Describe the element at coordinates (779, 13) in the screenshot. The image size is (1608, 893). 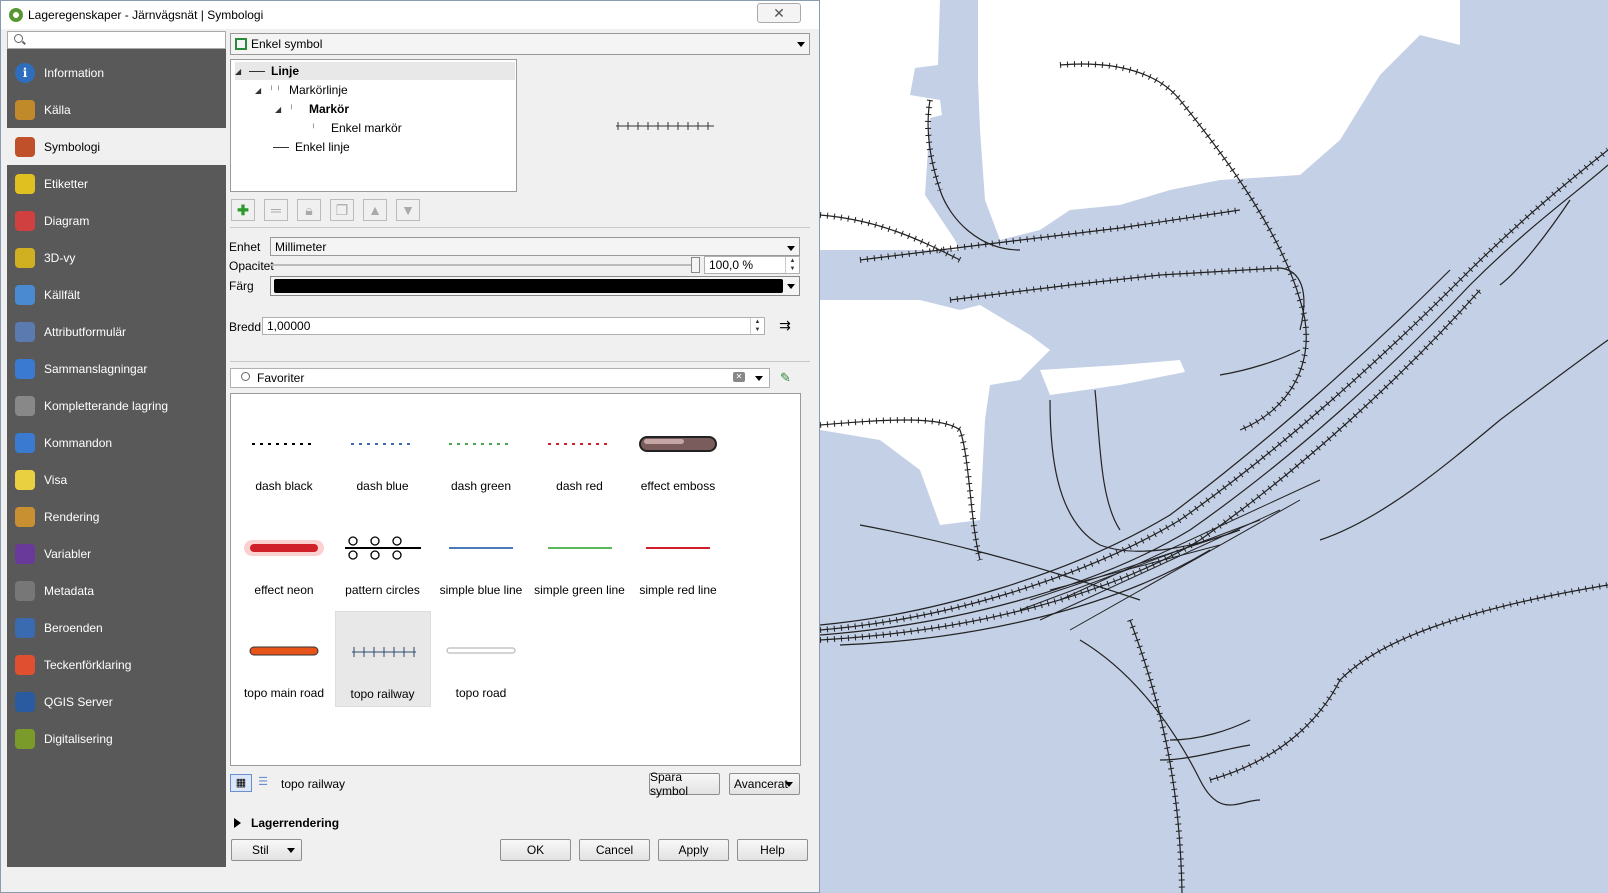
I see `close-button: ✕` at that location.